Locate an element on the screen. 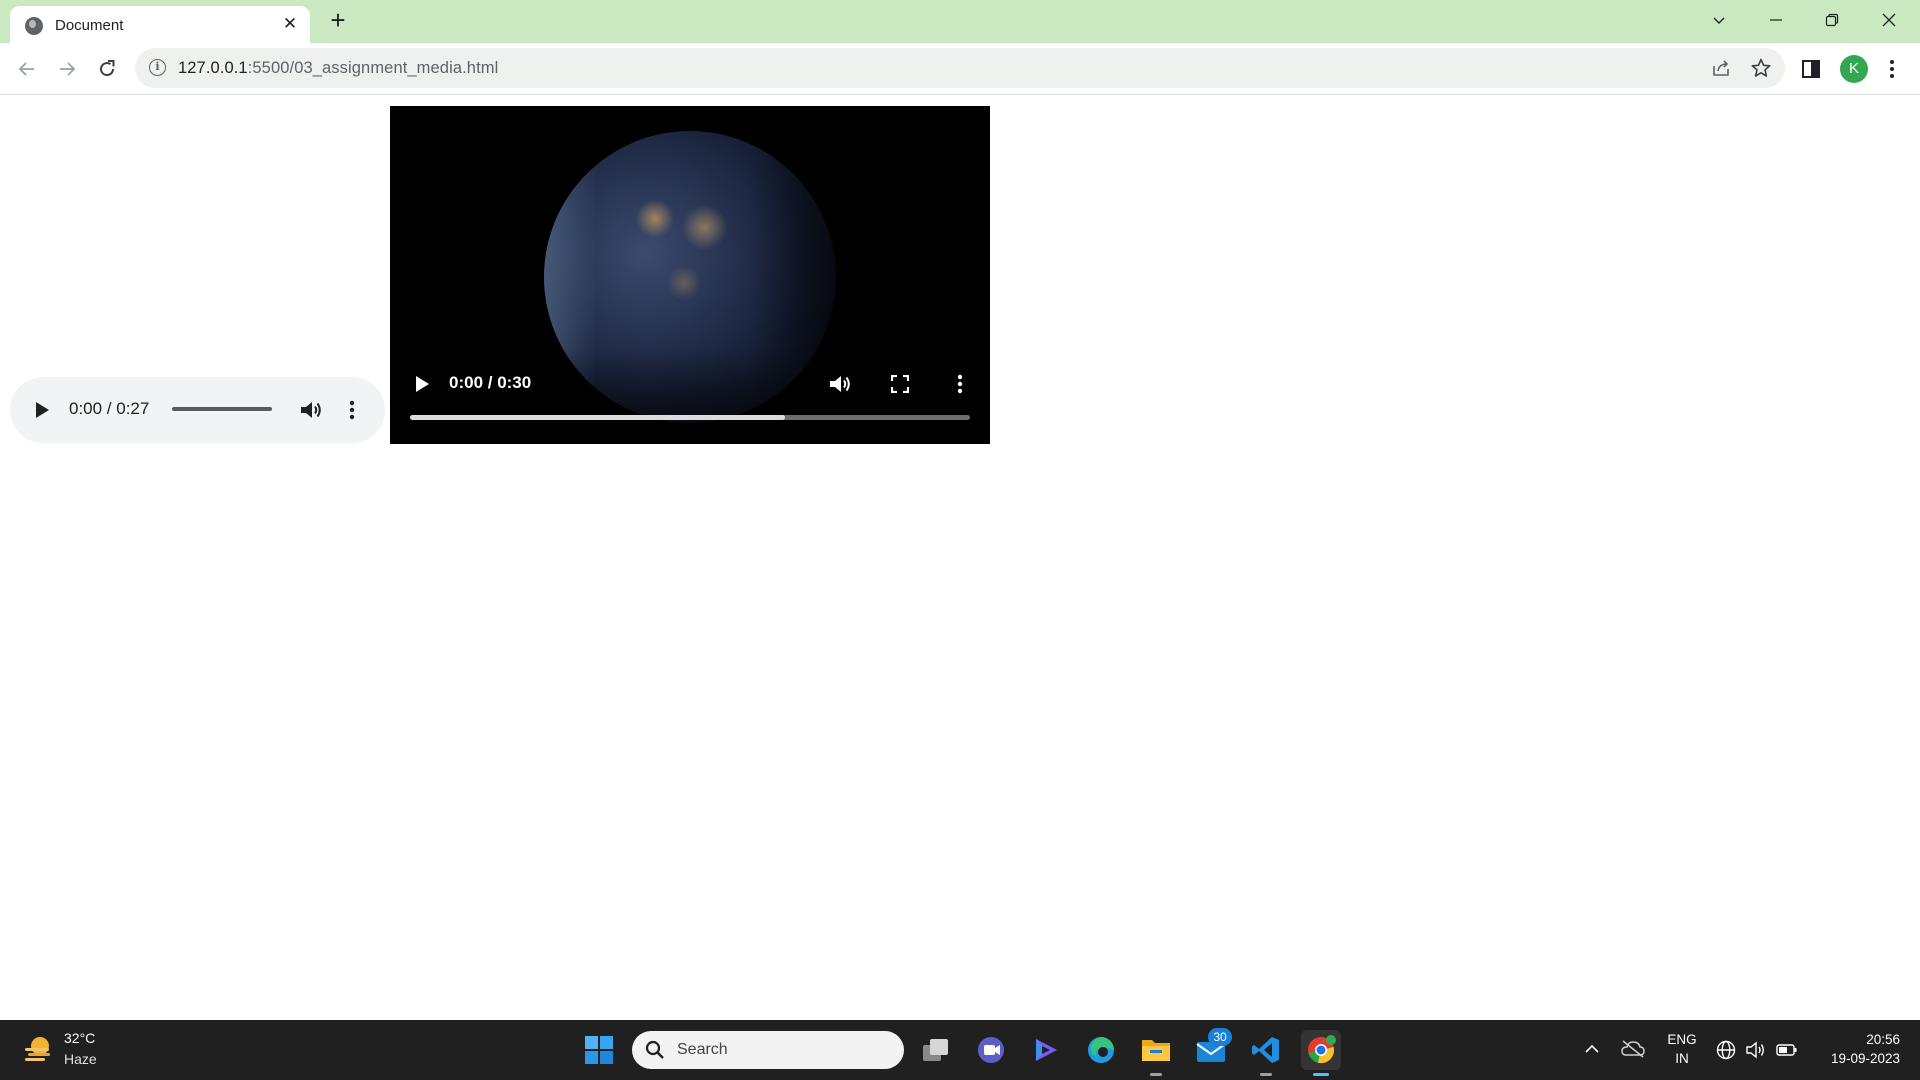 The height and width of the screenshot is (1080, 1920). forward-button is located at coordinates (67, 69).